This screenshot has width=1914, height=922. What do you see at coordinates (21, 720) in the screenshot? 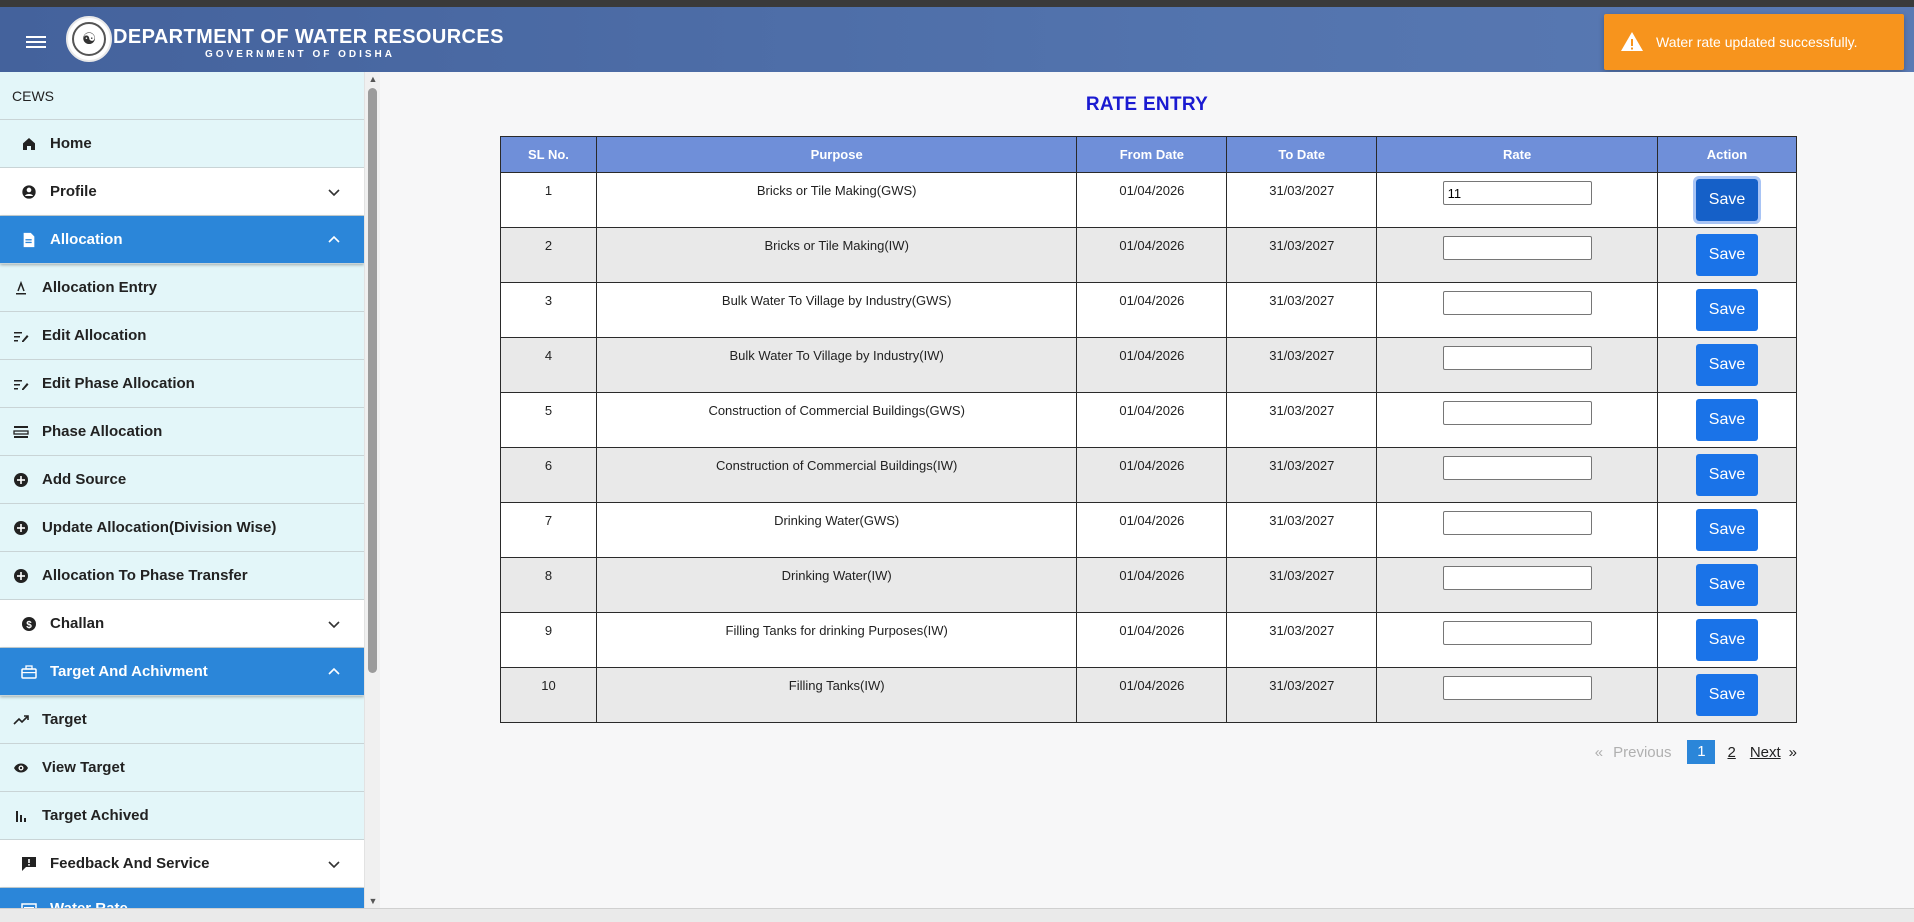
I see `trending-up-icon` at bounding box center [21, 720].